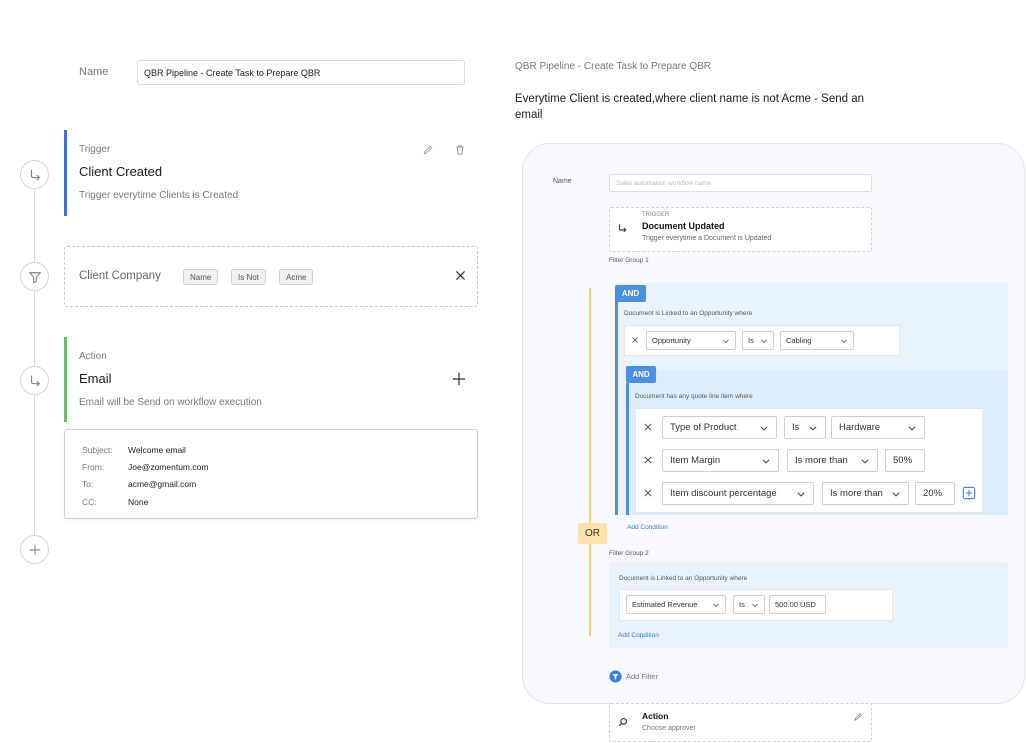 This screenshot has height=743, width=1026. I want to click on group1-operator-select: Is, so click(758, 340).